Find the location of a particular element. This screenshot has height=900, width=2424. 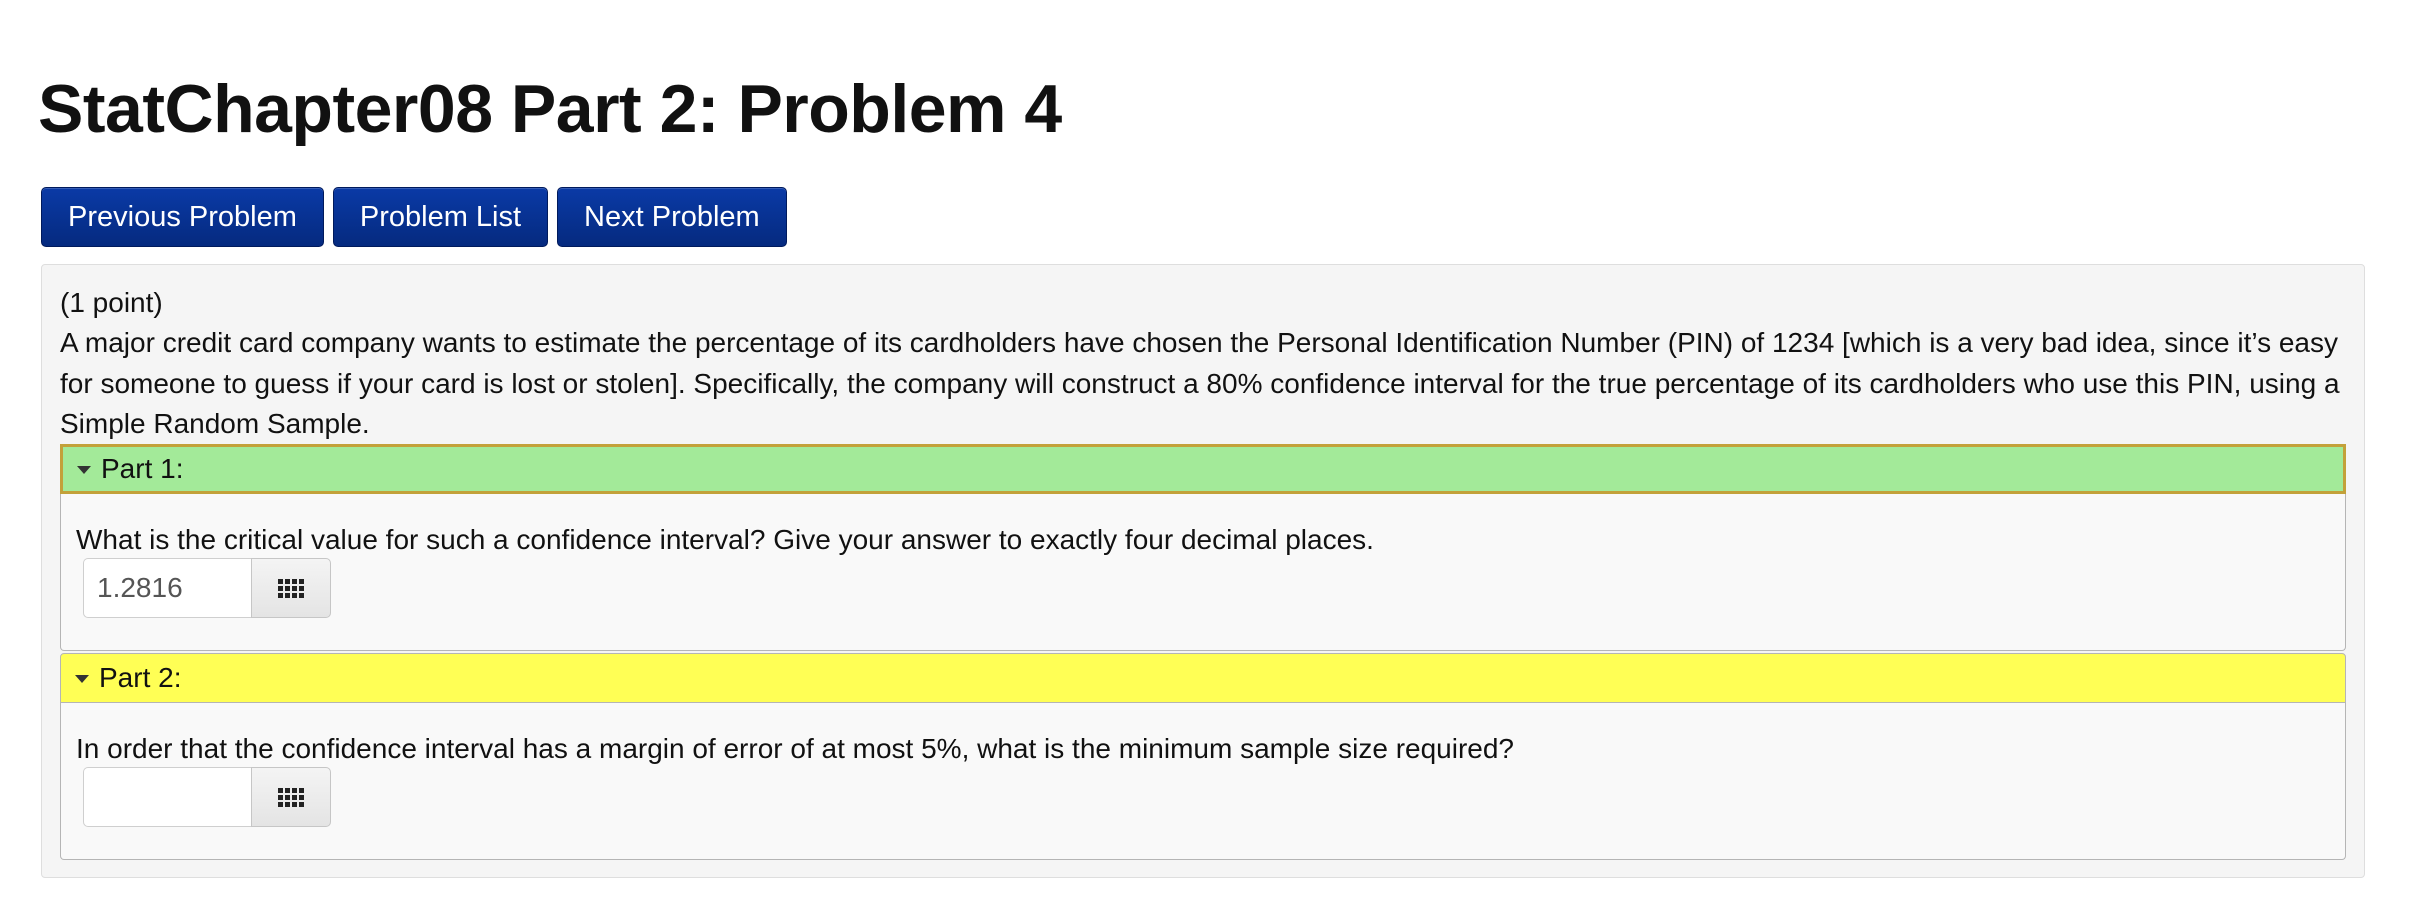

part-1-header-label: Part 1: is located at coordinates (142, 468).